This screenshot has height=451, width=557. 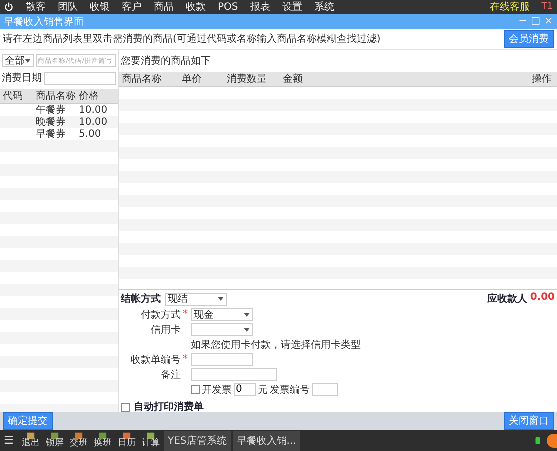 I want to click on table-cell-text: 晚餐券, so click(x=51, y=122).